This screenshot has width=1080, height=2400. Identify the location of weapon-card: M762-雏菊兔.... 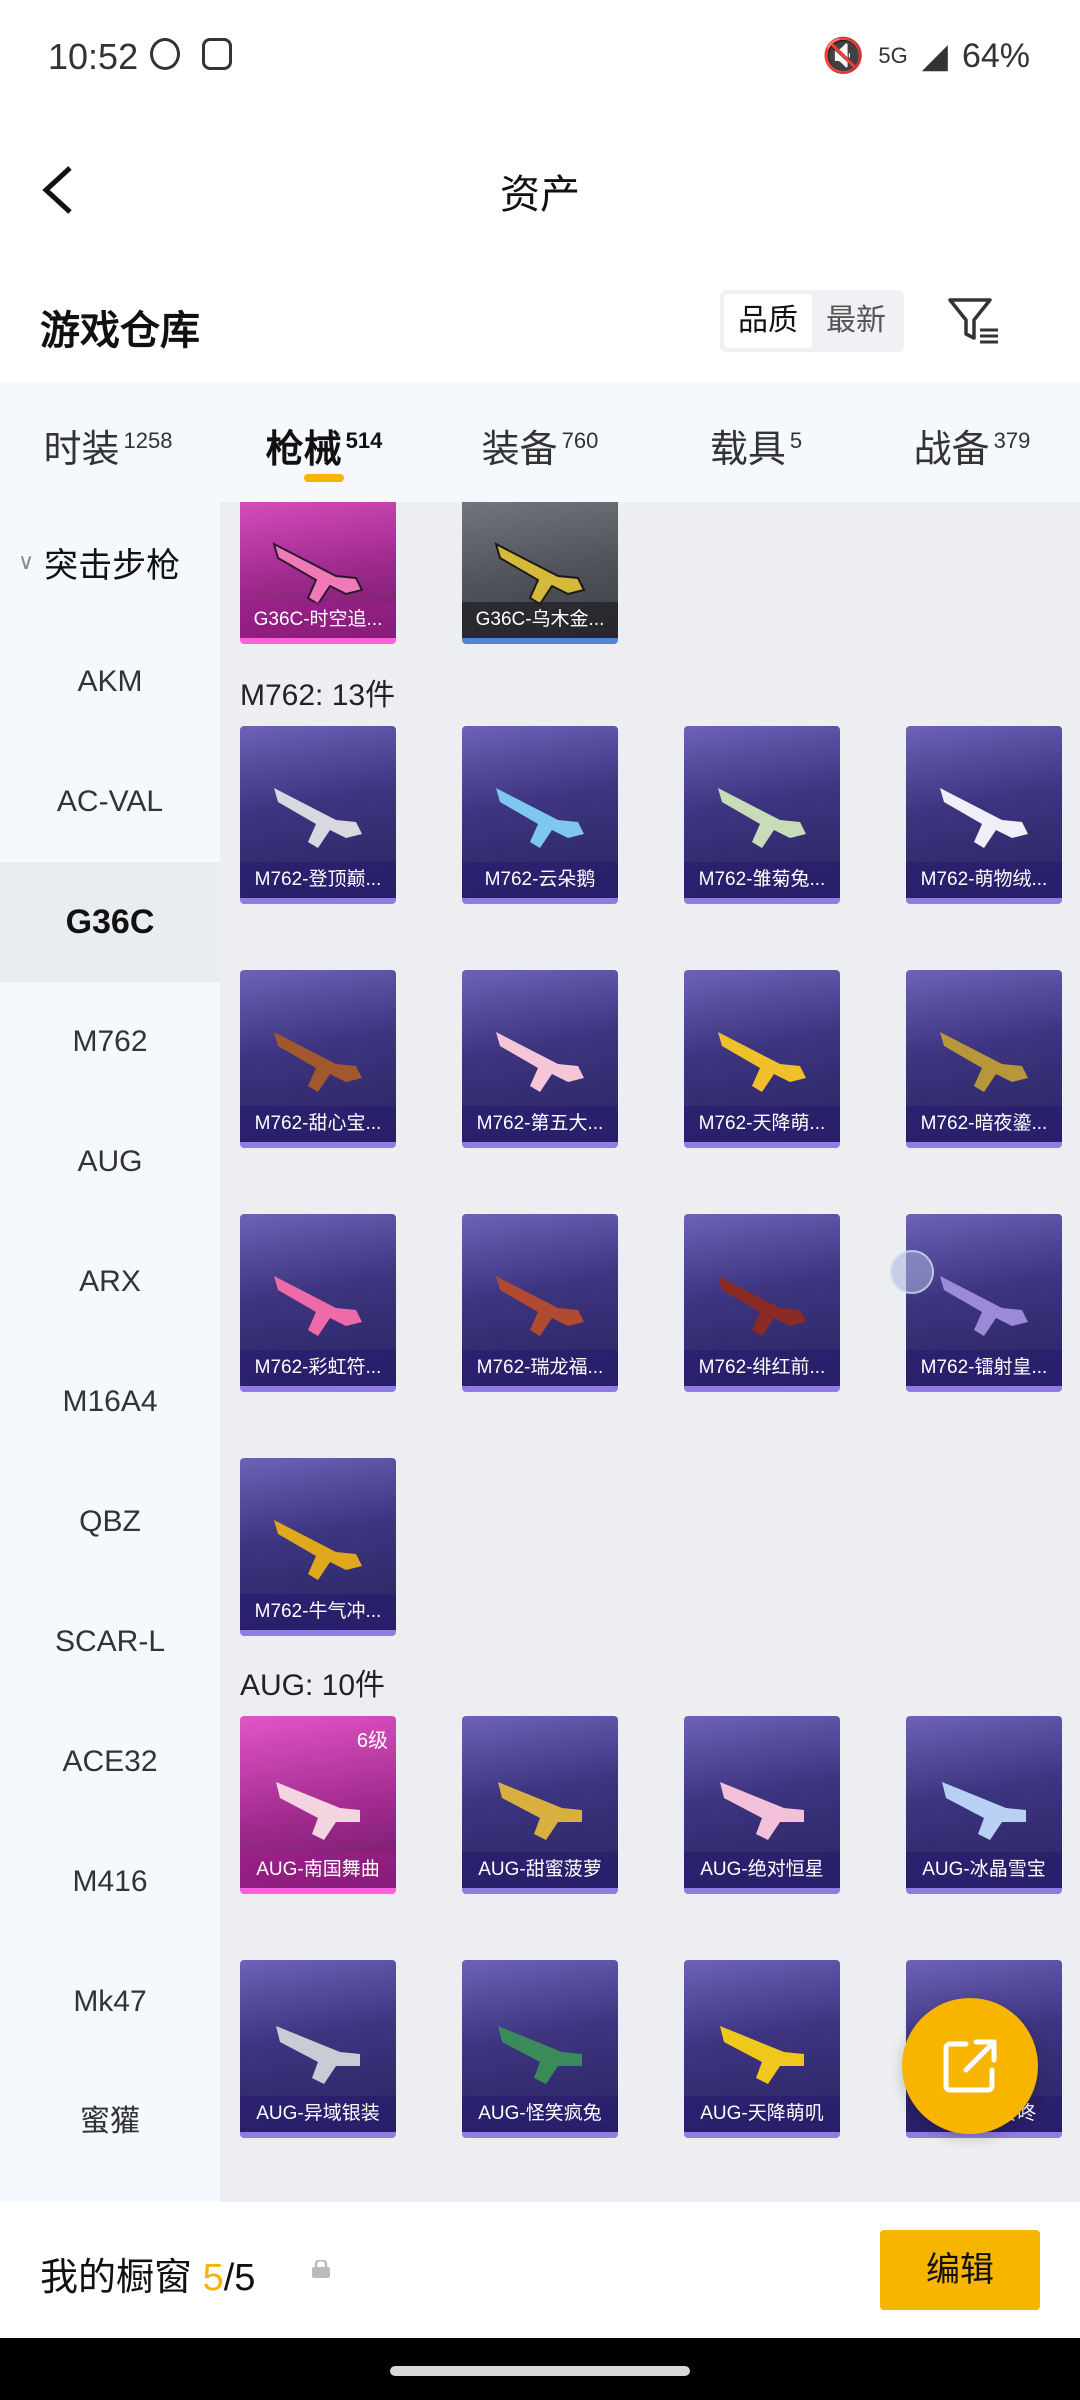
(762, 815).